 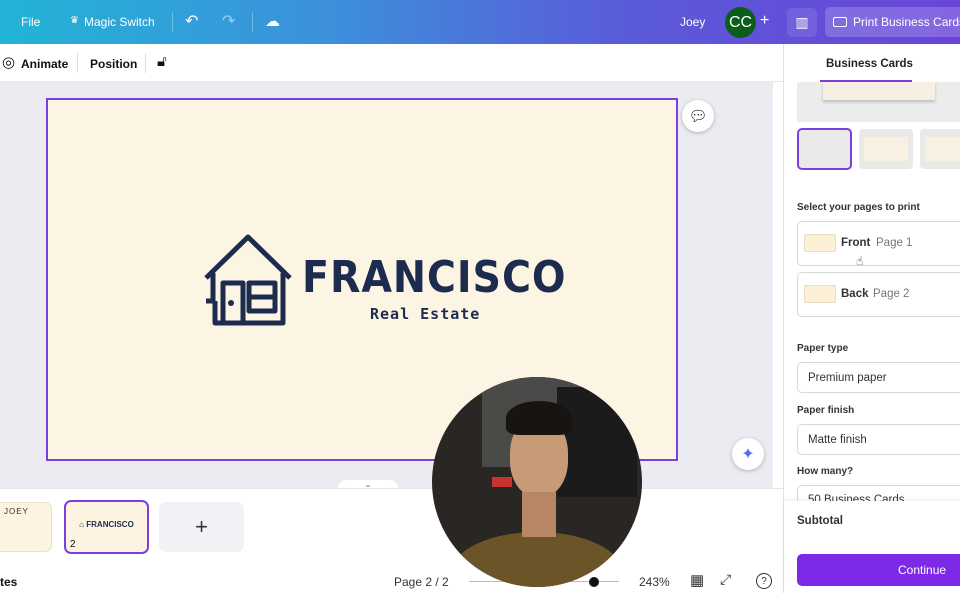 What do you see at coordinates (878, 294) in the screenshot?
I see `page-option-back: Back Page 2` at bounding box center [878, 294].